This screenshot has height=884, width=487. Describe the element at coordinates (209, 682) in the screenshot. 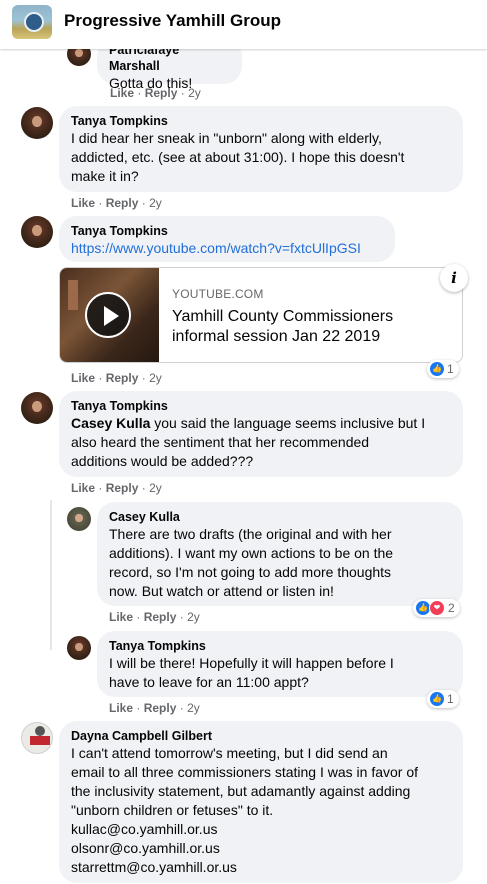

I see `comment-text-line: have to leave for an 11:00 appt?` at that location.